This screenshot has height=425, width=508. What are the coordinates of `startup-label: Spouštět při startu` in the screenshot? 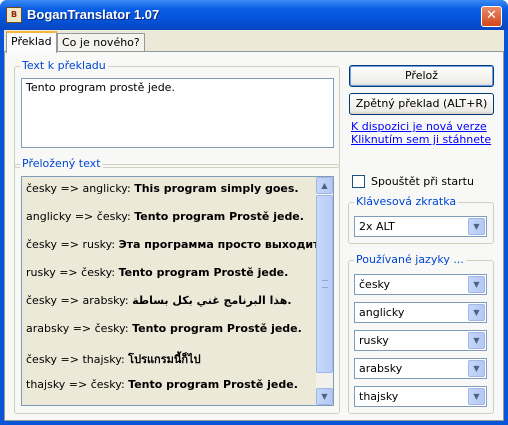 It's located at (422, 181).